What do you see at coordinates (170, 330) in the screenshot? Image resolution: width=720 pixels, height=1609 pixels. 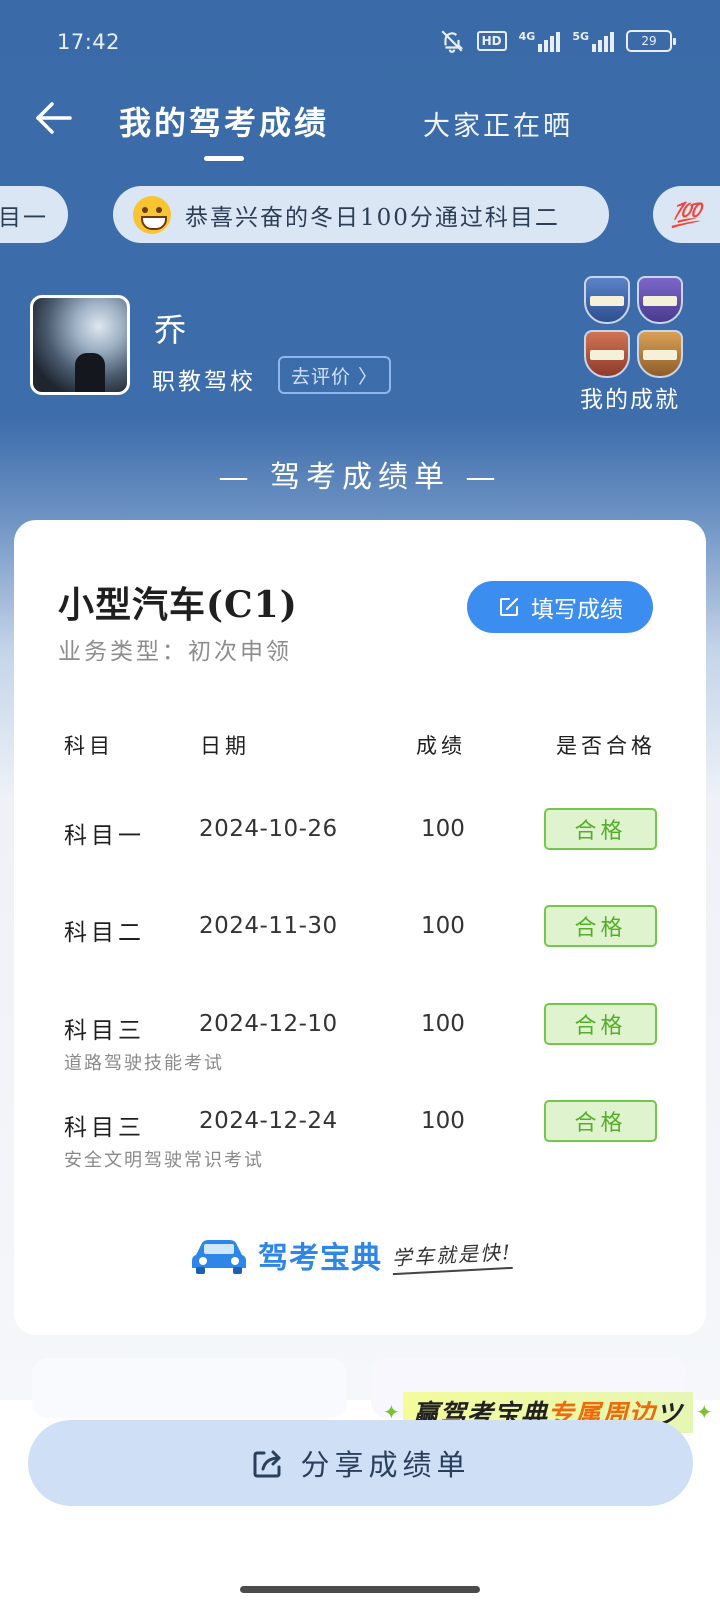 I see `user-name: 乔` at bounding box center [170, 330].